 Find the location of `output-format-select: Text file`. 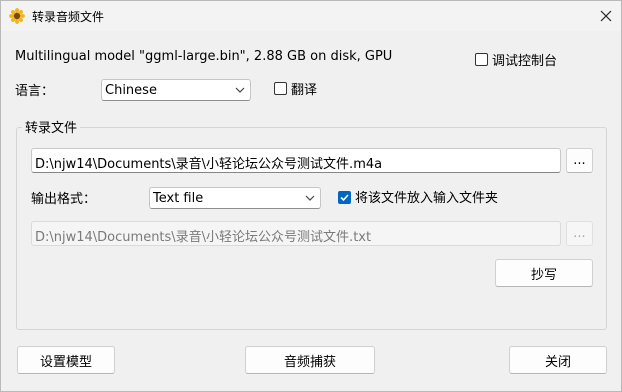

output-format-select: Text file is located at coordinates (235, 198).